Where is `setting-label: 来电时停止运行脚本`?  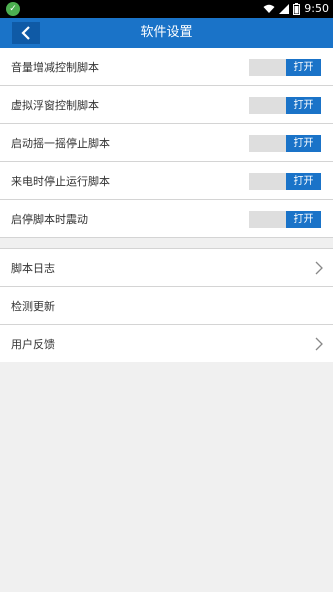 setting-label: 来电时停止运行脚本 is located at coordinates (60, 181).